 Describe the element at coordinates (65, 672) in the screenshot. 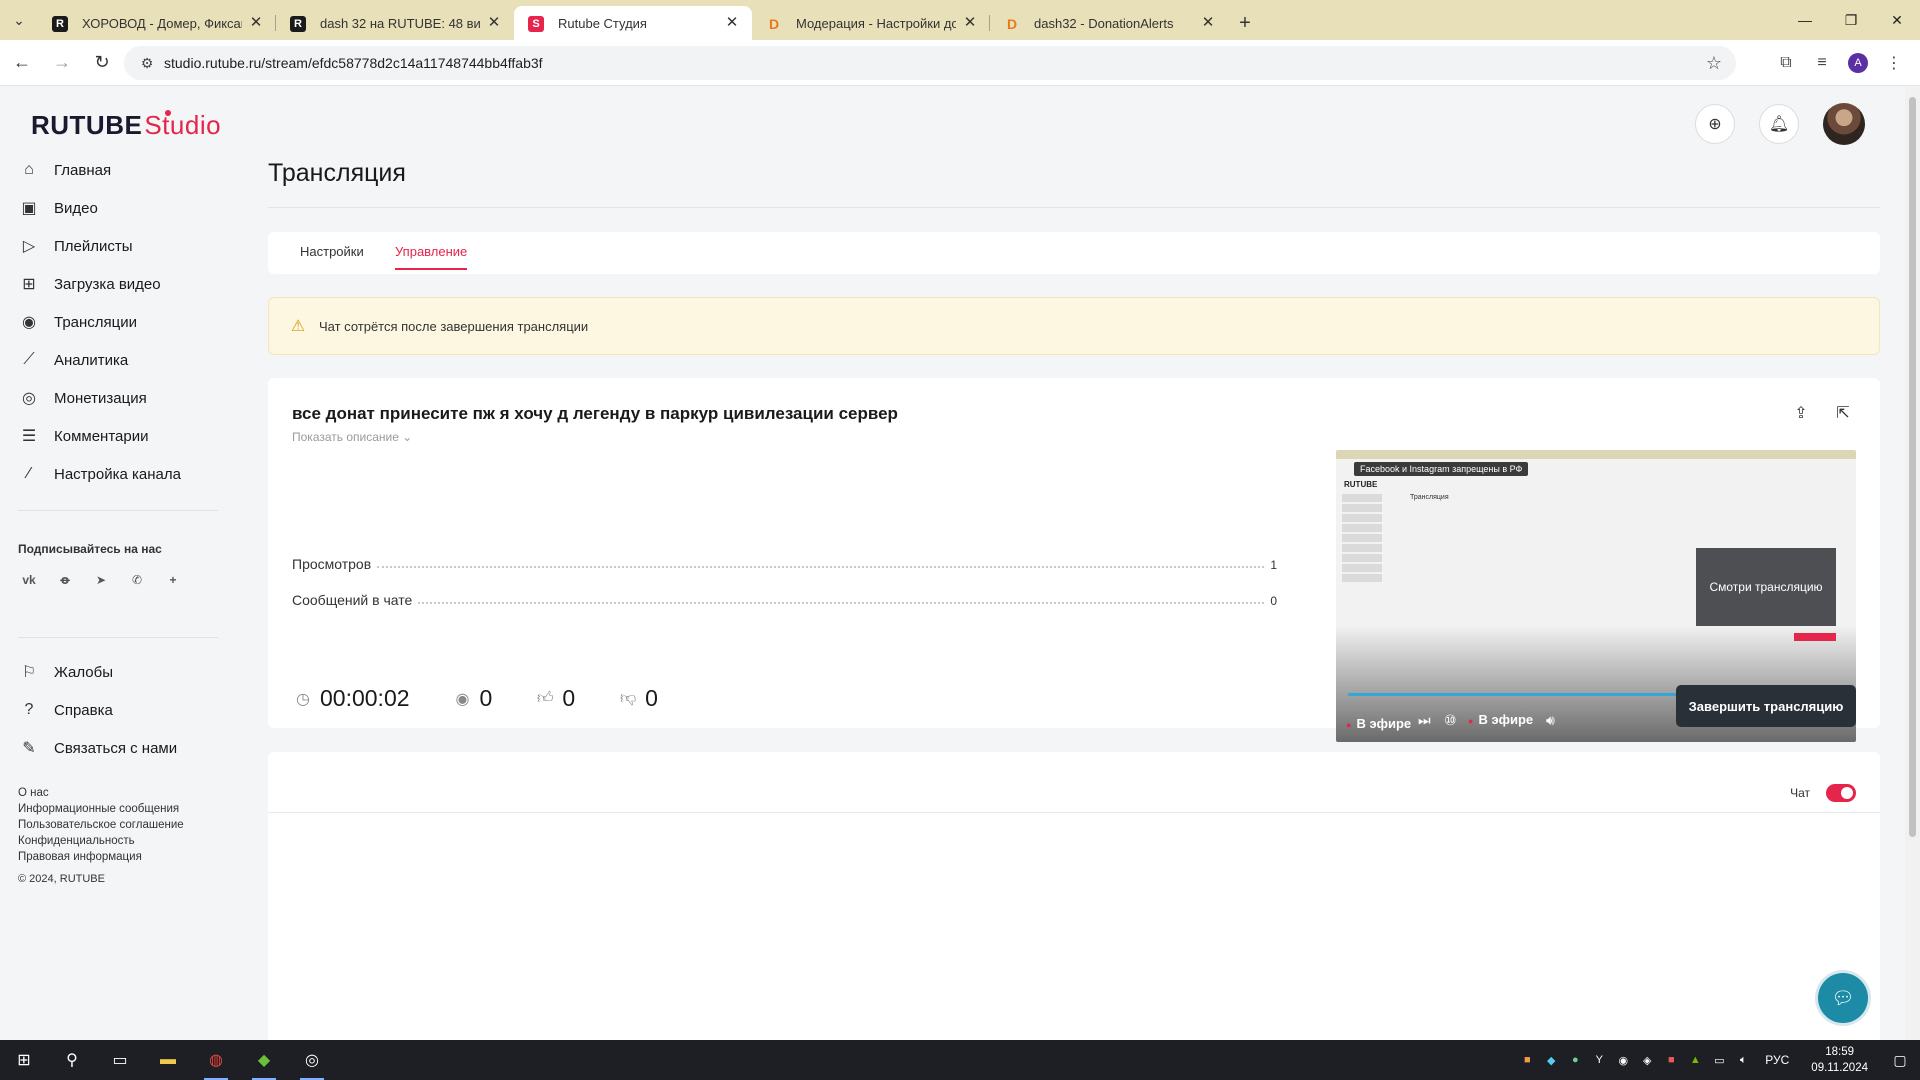

I see `sidebar-item-complaints: ⚐ Жалобы` at that location.